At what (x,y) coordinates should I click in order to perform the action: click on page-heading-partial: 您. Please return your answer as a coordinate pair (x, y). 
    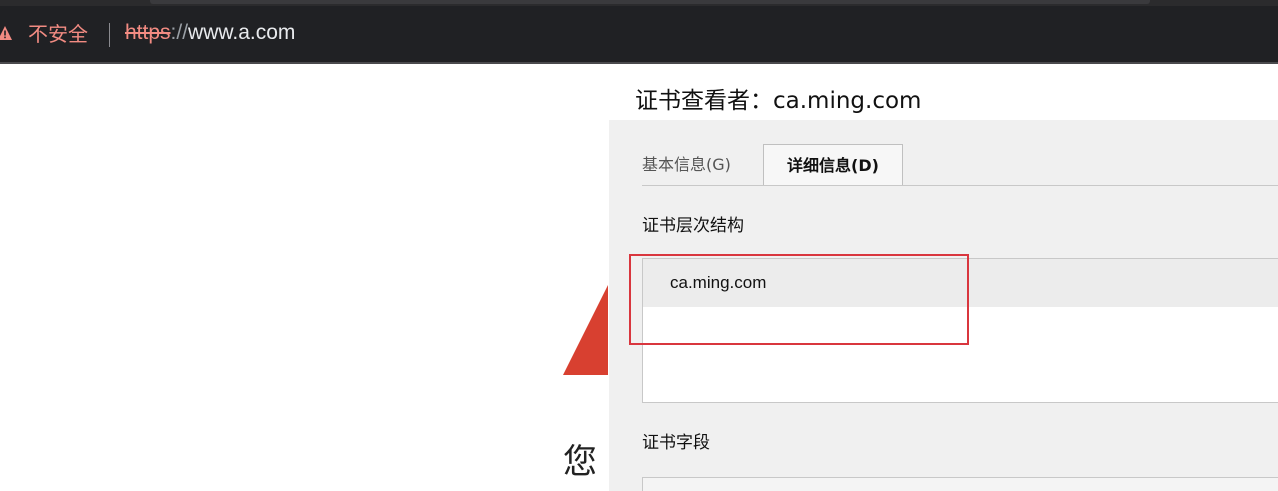
    Looking at the image, I should click on (580, 462).